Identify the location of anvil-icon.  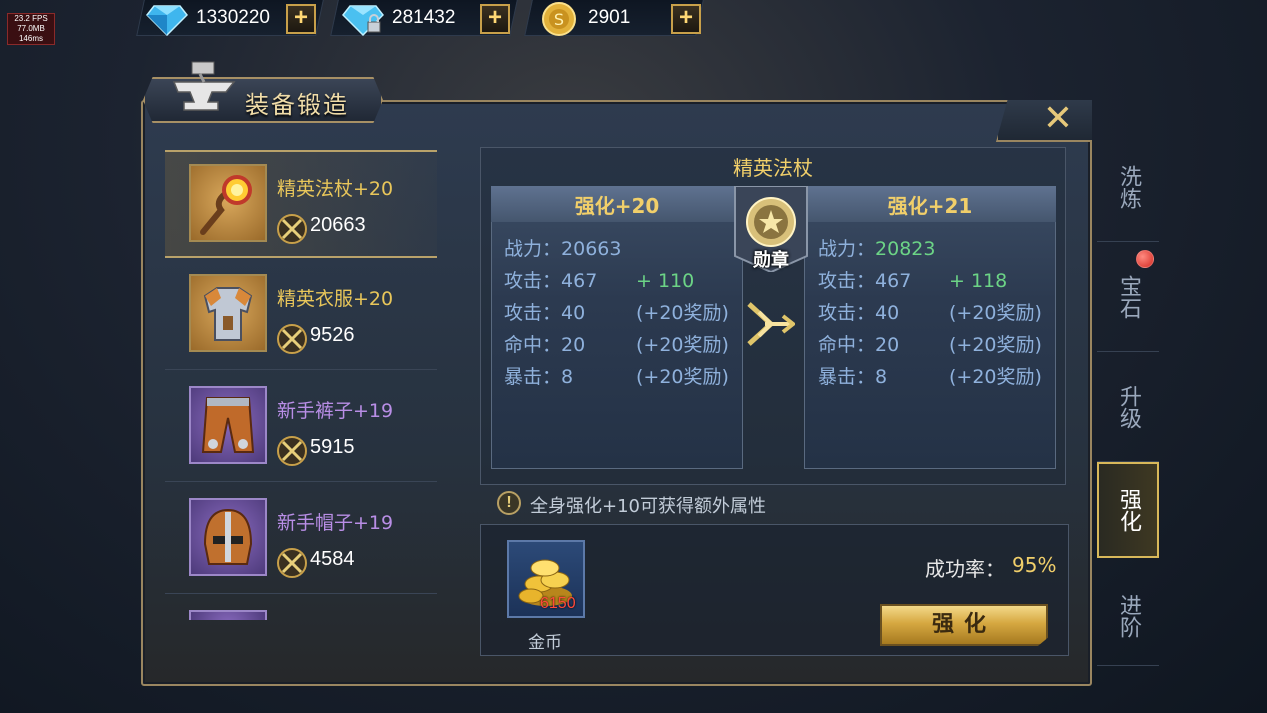
(204, 86).